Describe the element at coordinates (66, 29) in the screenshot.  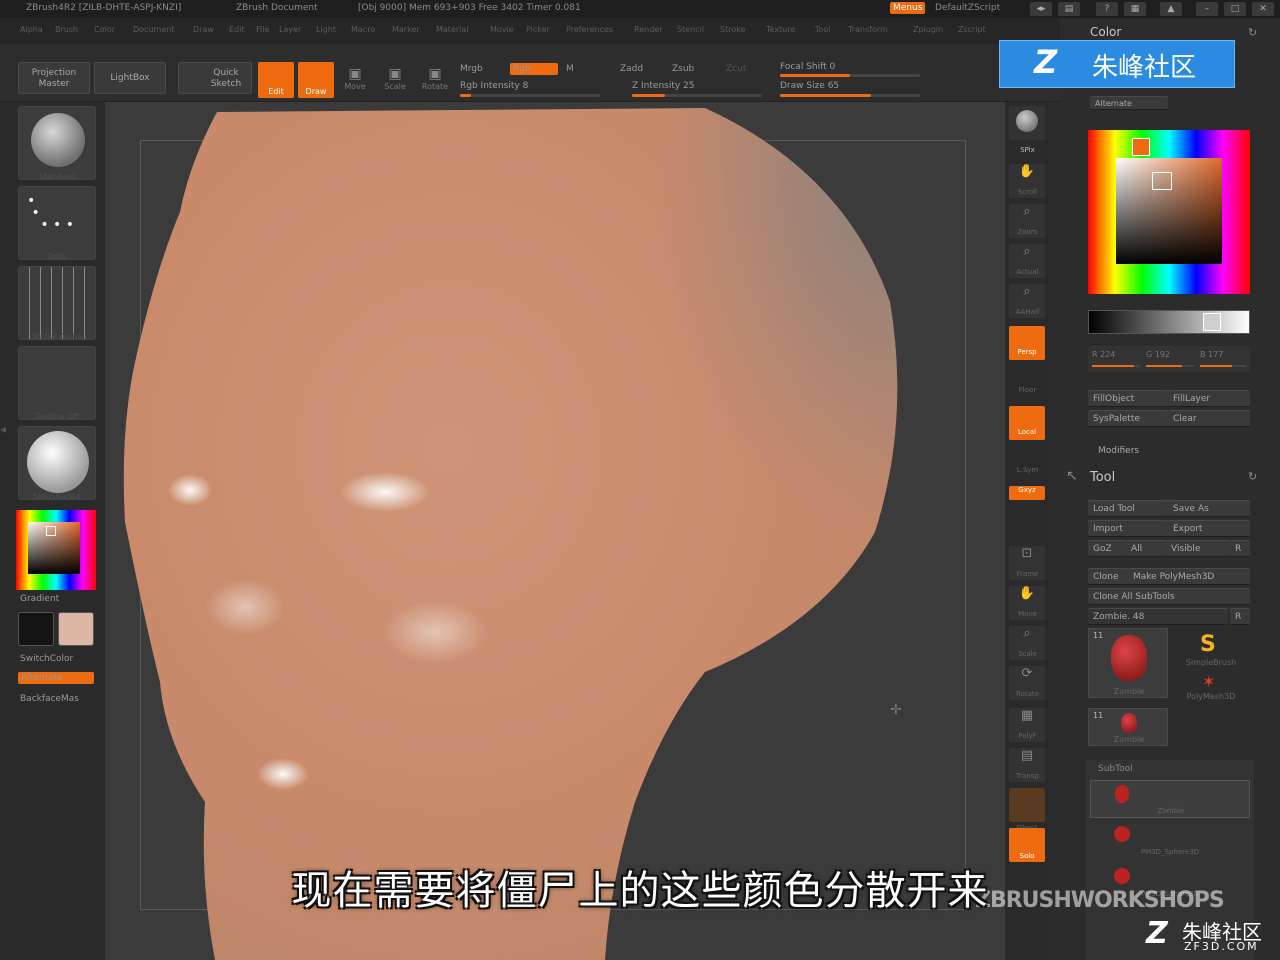
I see `menu-brush: Brush` at that location.